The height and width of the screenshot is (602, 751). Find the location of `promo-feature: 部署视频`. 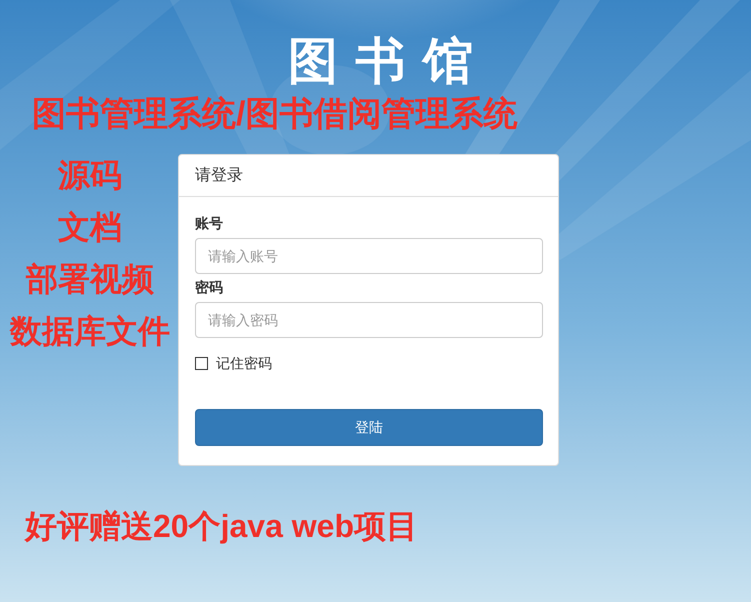

promo-feature: 部署视频 is located at coordinates (90, 279).